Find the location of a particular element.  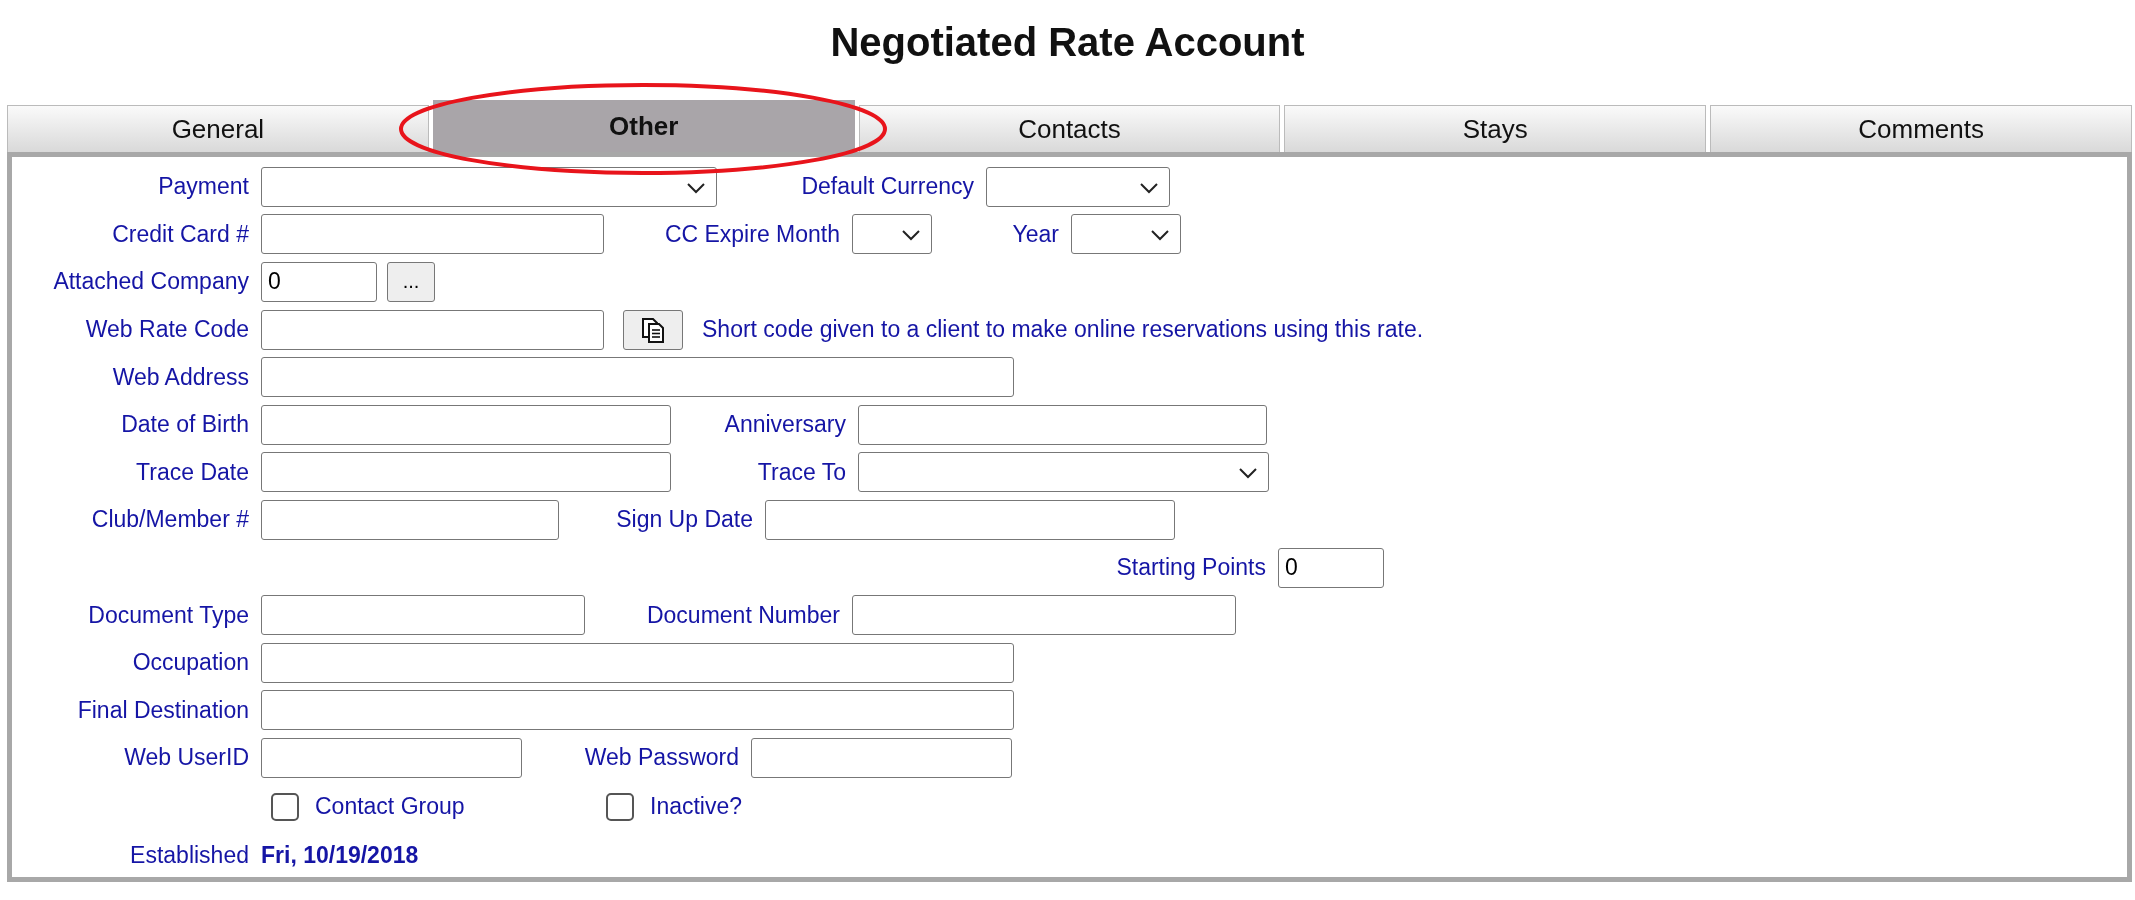

field-label: Date of Birth is located at coordinates (185, 425).